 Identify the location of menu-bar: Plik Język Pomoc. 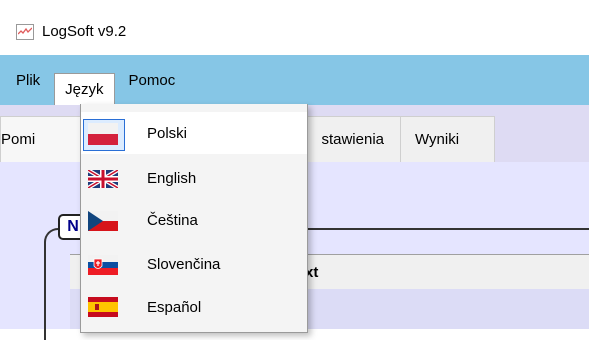
(294, 80).